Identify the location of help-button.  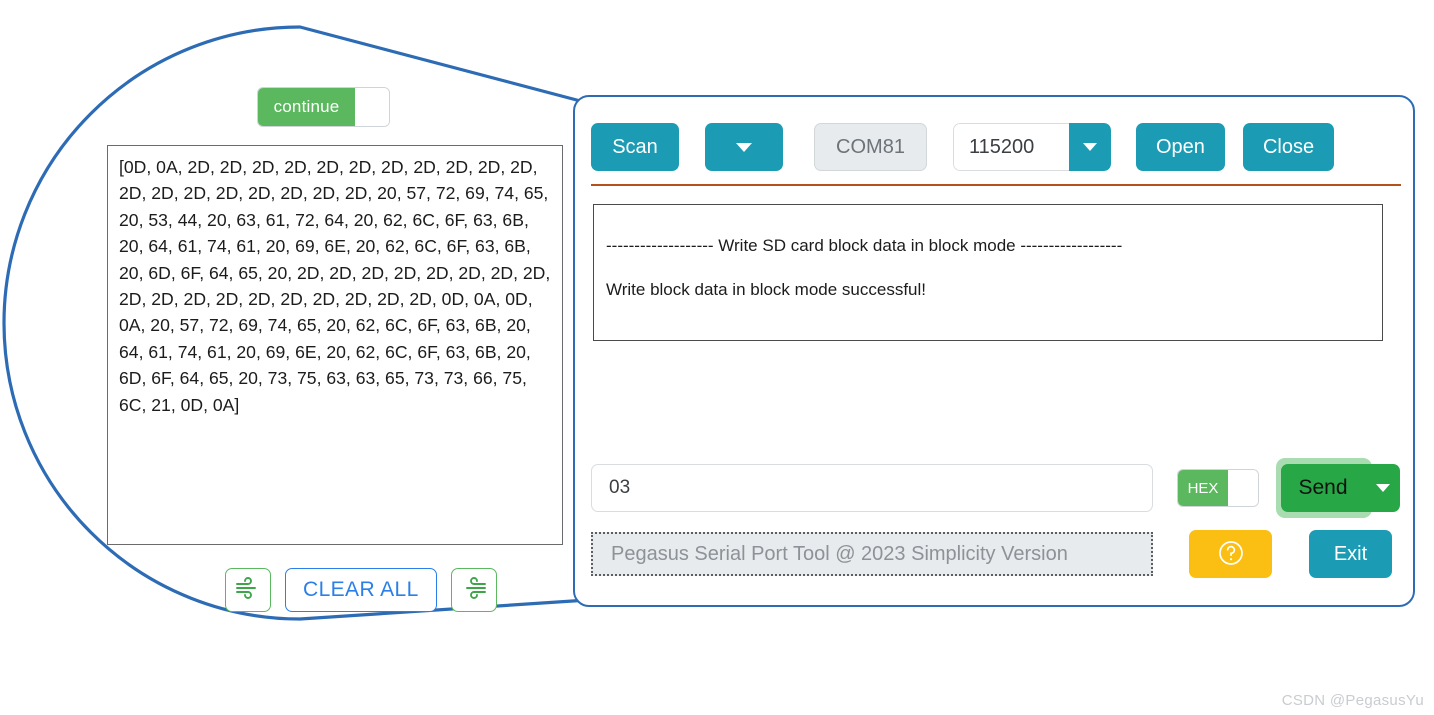
(1230, 554).